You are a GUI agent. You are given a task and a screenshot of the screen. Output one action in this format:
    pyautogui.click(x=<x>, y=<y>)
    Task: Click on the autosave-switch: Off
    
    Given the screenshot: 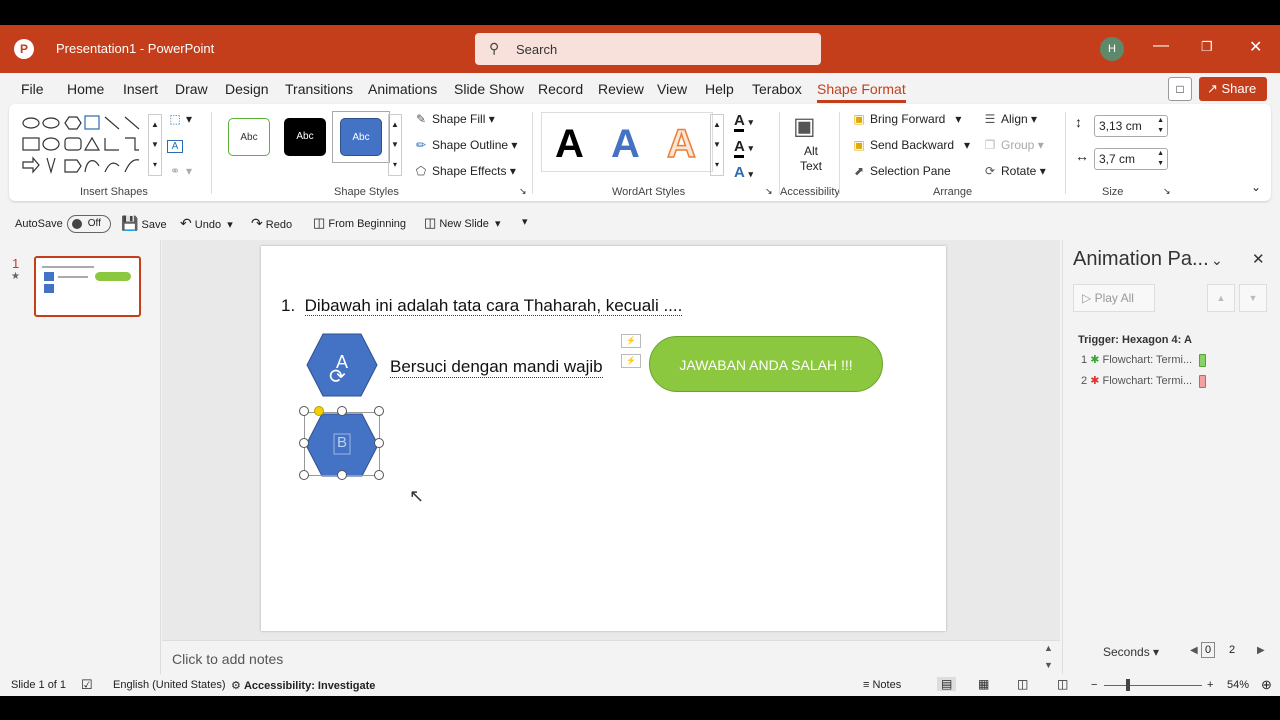 What is the action you would take?
    pyautogui.click(x=88, y=224)
    